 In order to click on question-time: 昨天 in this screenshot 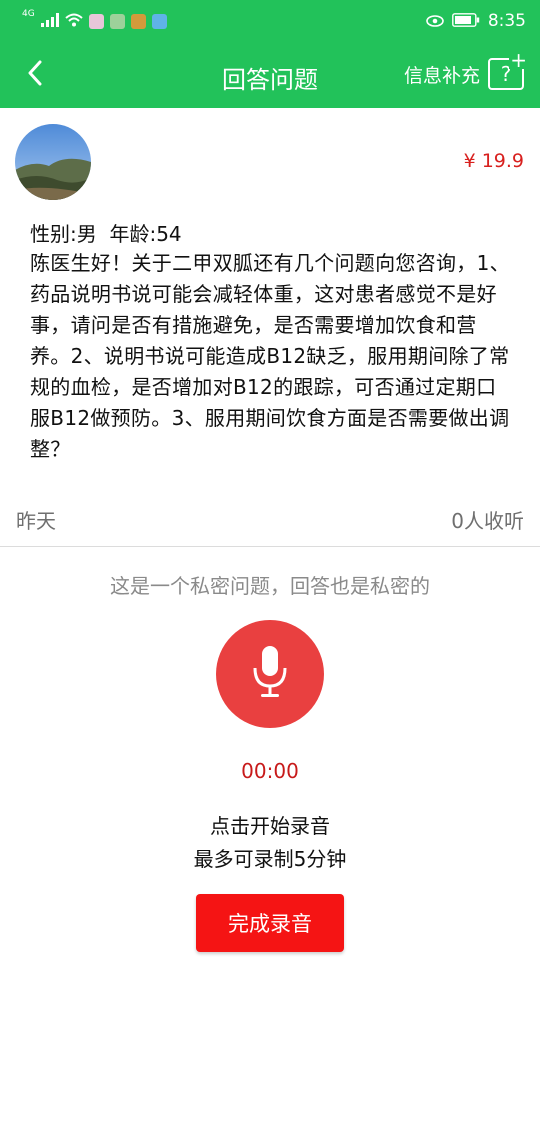, I will do `click(36, 521)`.